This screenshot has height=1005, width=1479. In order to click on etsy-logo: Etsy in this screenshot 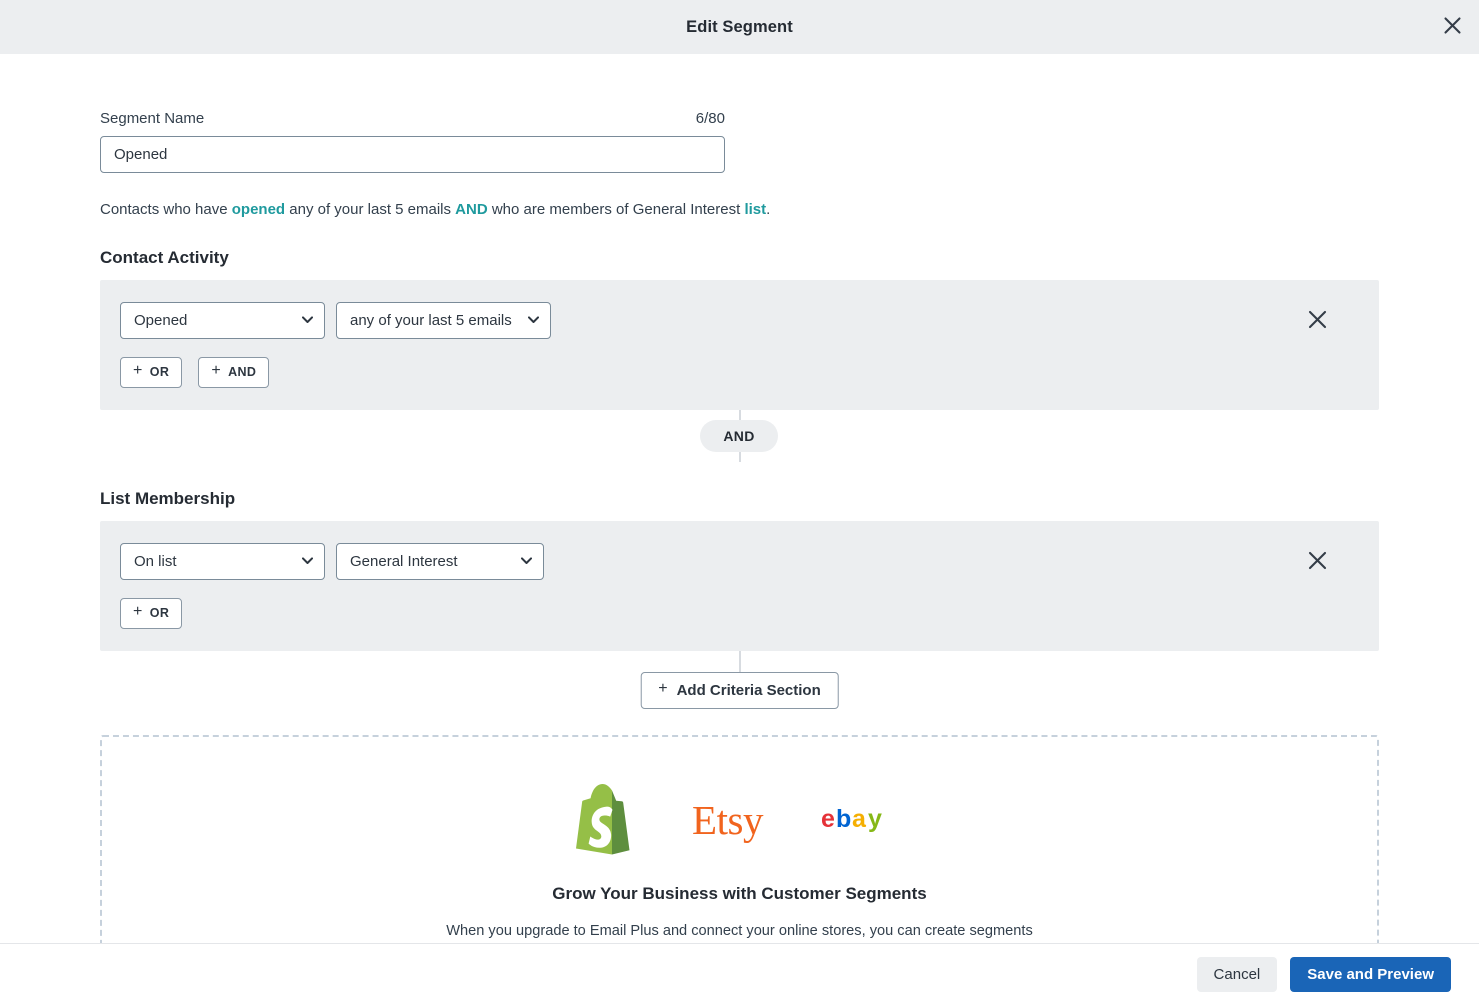, I will do `click(727, 820)`.